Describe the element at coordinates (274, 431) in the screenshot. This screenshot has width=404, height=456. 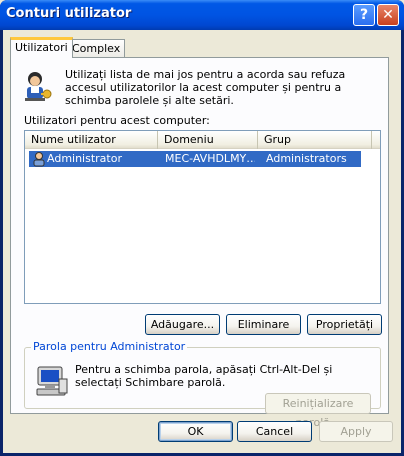
I see `cancel-button: Cancel` at that location.